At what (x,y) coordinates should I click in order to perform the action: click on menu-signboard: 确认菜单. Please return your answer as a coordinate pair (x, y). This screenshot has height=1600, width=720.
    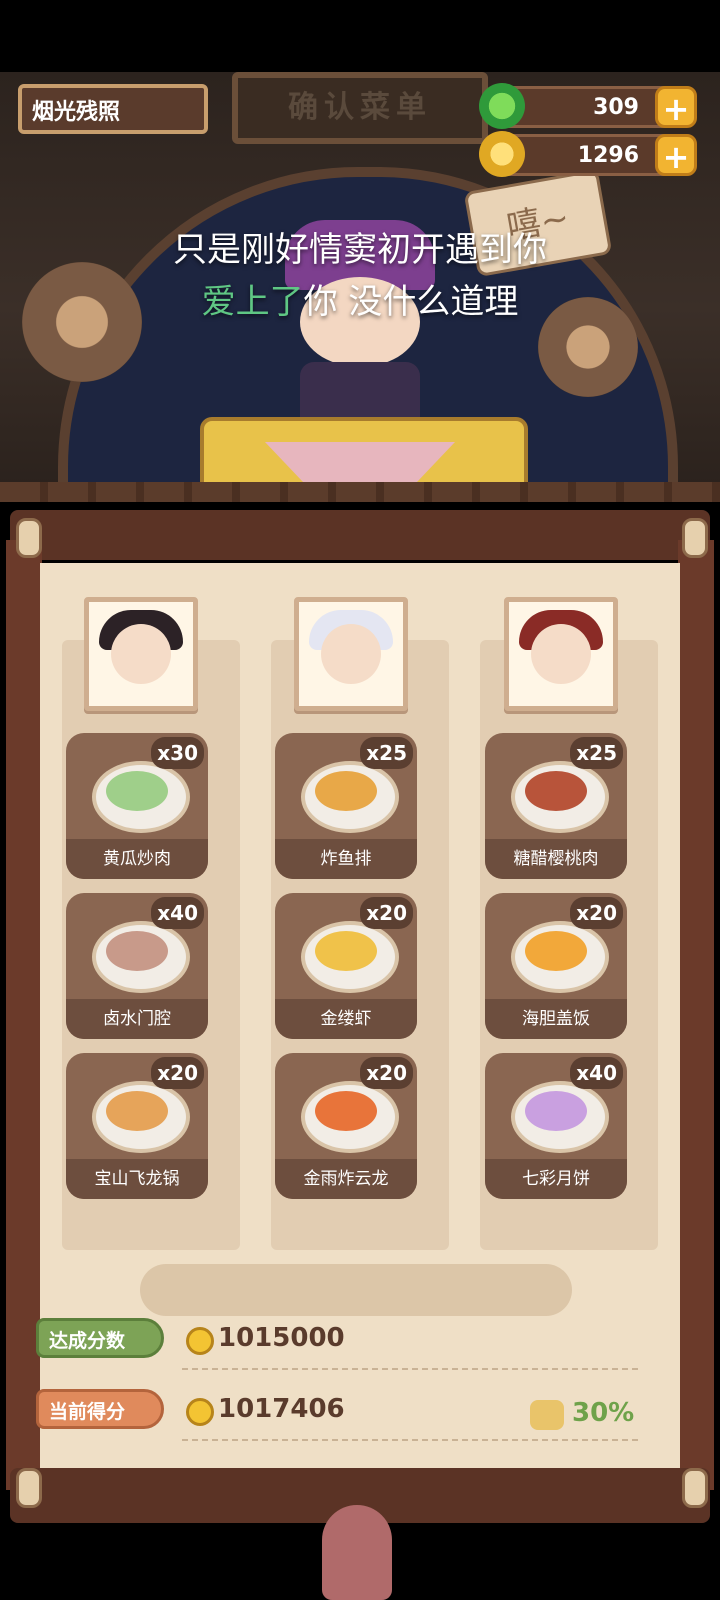
    Looking at the image, I should click on (360, 108).